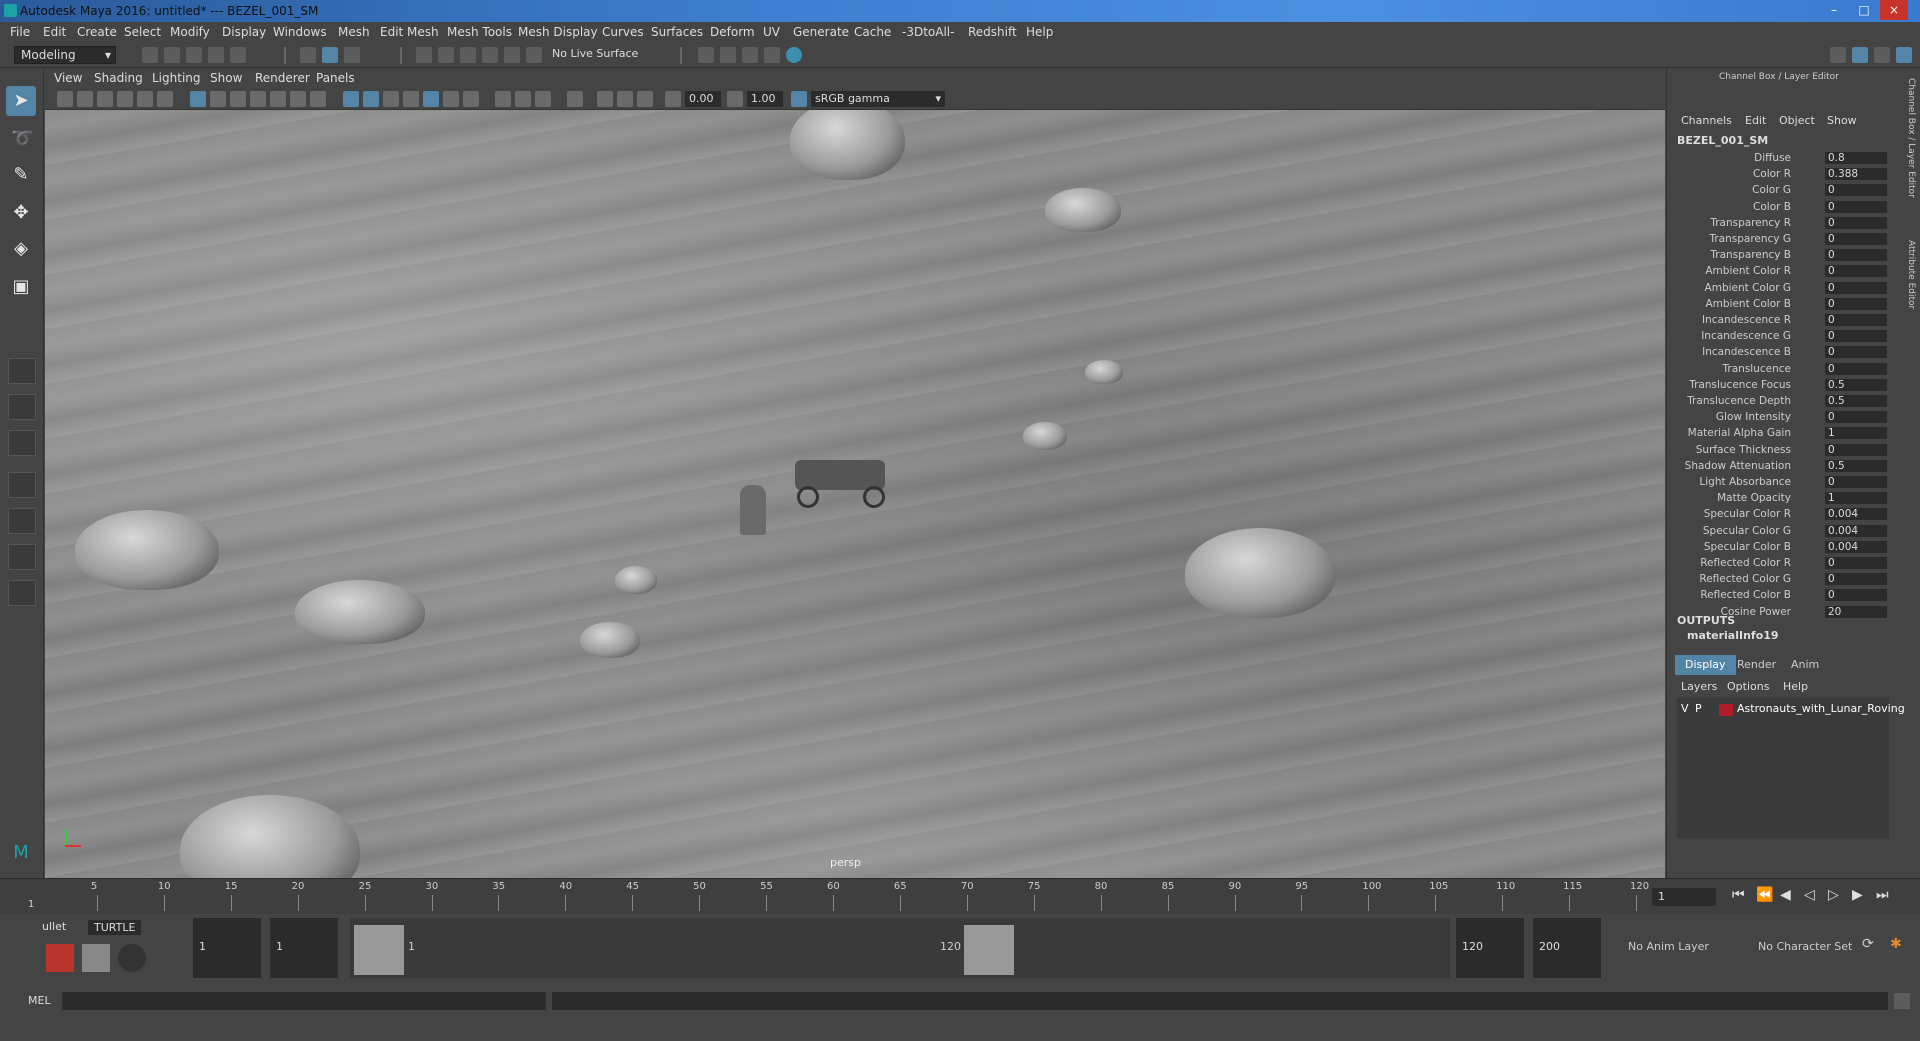 The height and width of the screenshot is (1041, 1920). What do you see at coordinates (1785, 895) in the screenshot?
I see `step-back-frame-icon: ◀` at bounding box center [1785, 895].